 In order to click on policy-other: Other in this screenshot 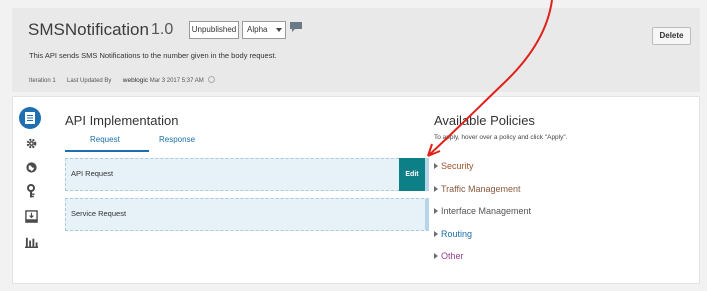, I will do `click(449, 256)`.